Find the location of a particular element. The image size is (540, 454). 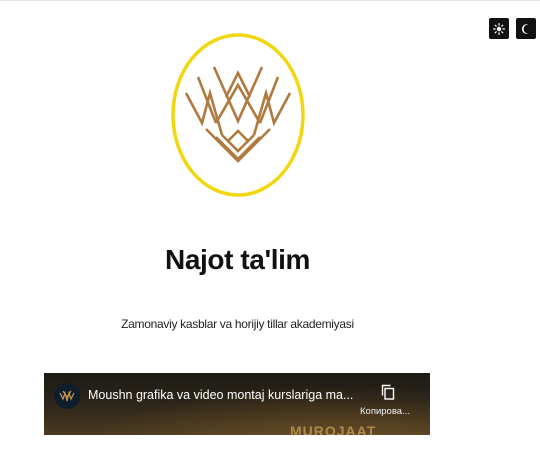

crown-lotus-logo is located at coordinates (238, 115).